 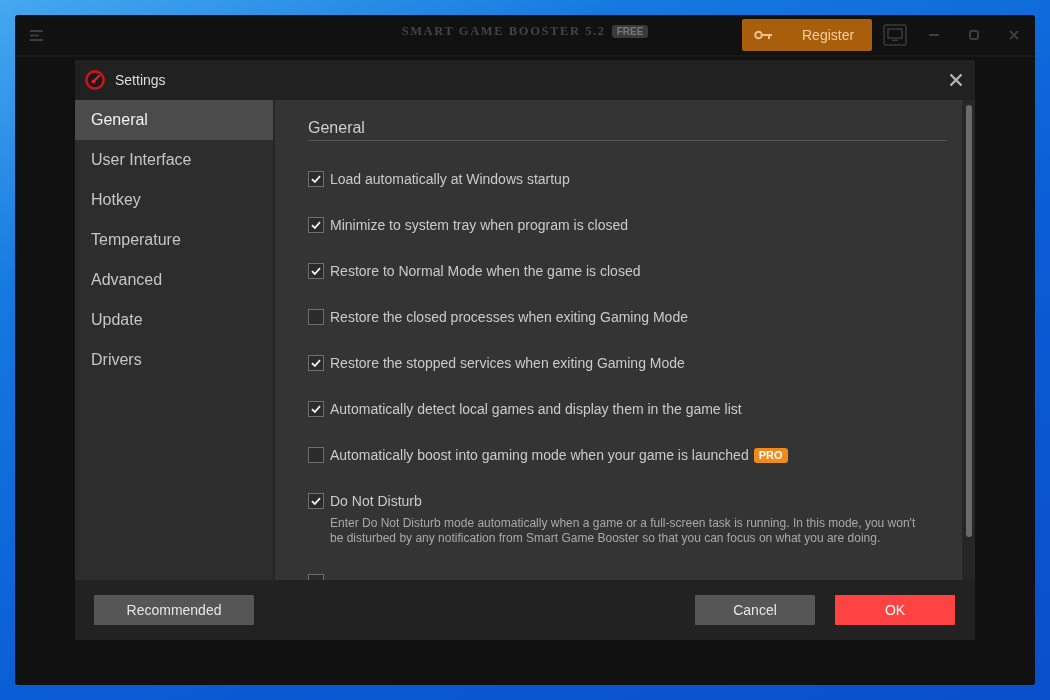 I want to click on option-label: Minimize to system tray when program is closed, so click(x=479, y=225).